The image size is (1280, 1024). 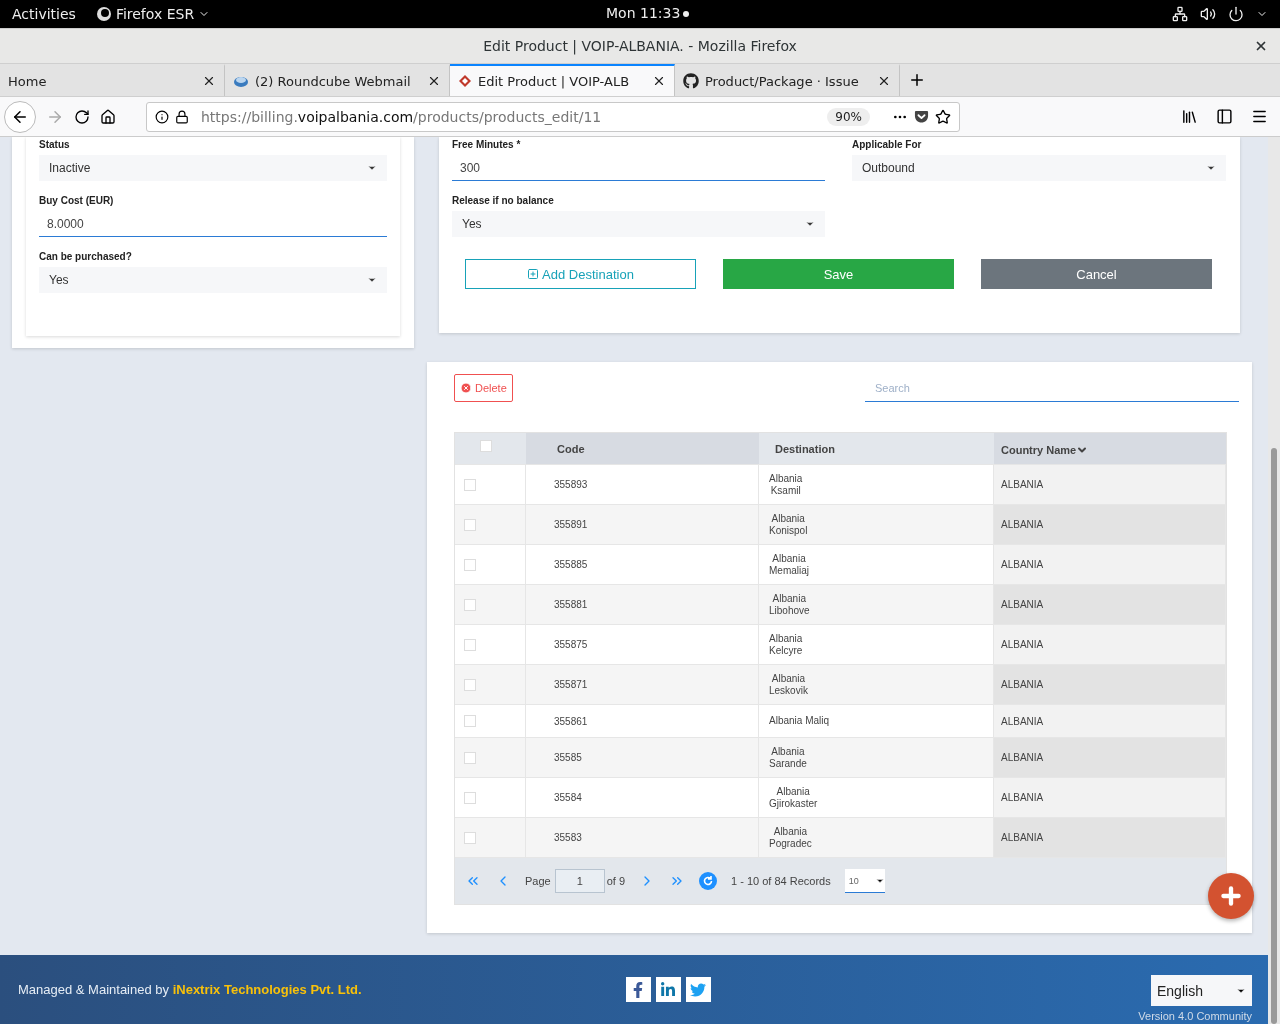 I want to click on activities-button: Activities, so click(x=44, y=14).